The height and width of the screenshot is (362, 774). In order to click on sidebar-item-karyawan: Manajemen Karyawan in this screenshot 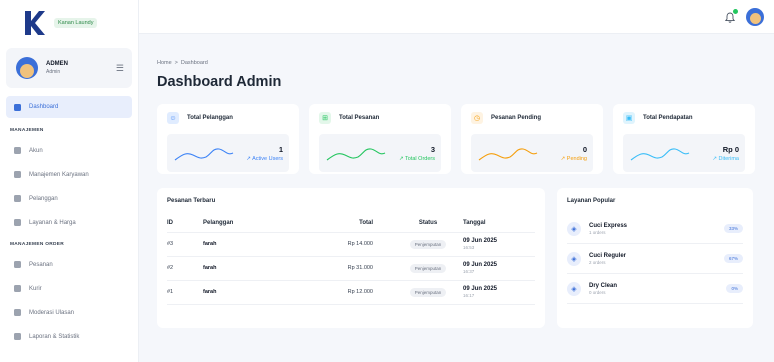, I will do `click(69, 174)`.